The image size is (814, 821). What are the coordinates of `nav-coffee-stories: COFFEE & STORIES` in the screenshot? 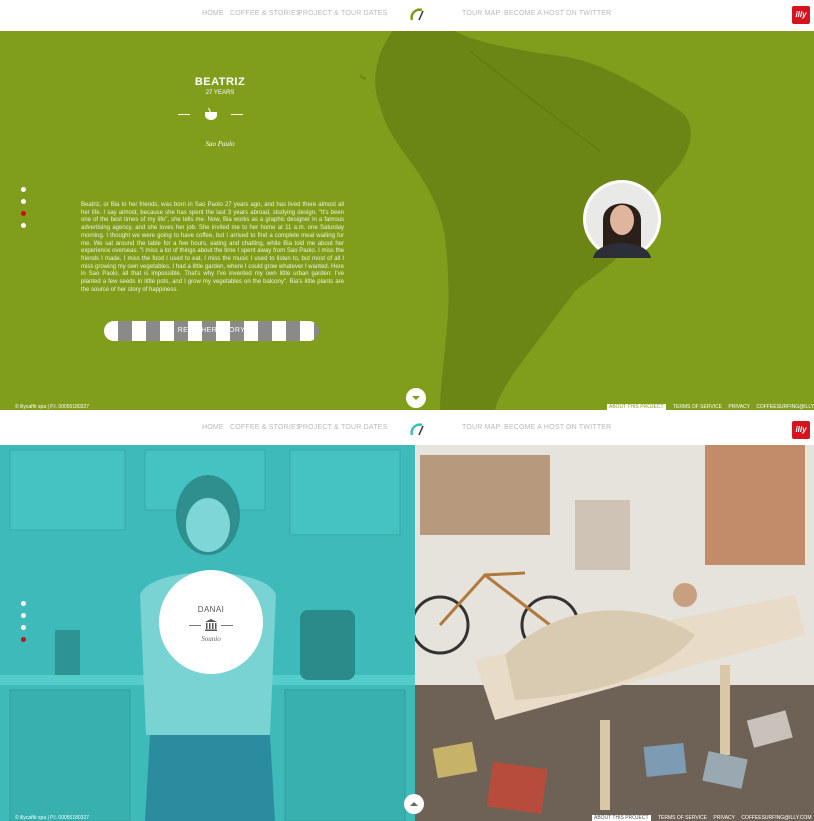 It's located at (265, 13).